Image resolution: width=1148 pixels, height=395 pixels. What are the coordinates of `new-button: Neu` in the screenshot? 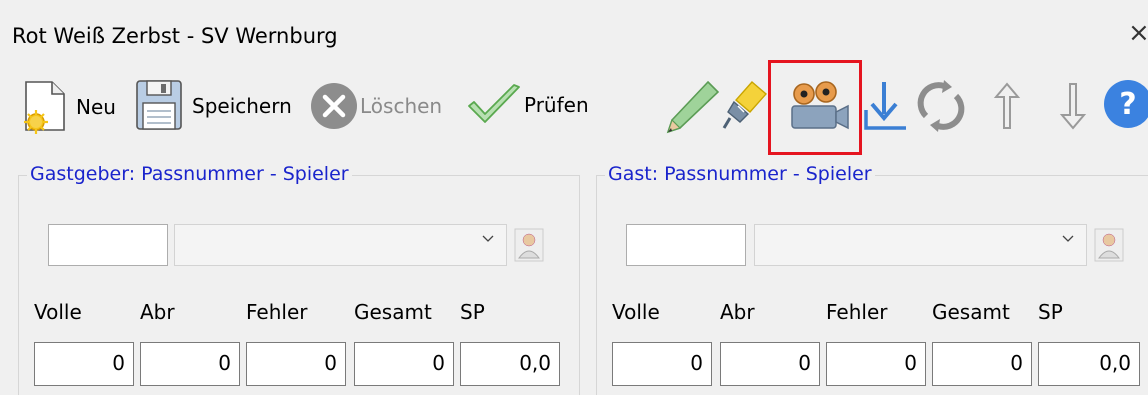 It's located at (69, 107).